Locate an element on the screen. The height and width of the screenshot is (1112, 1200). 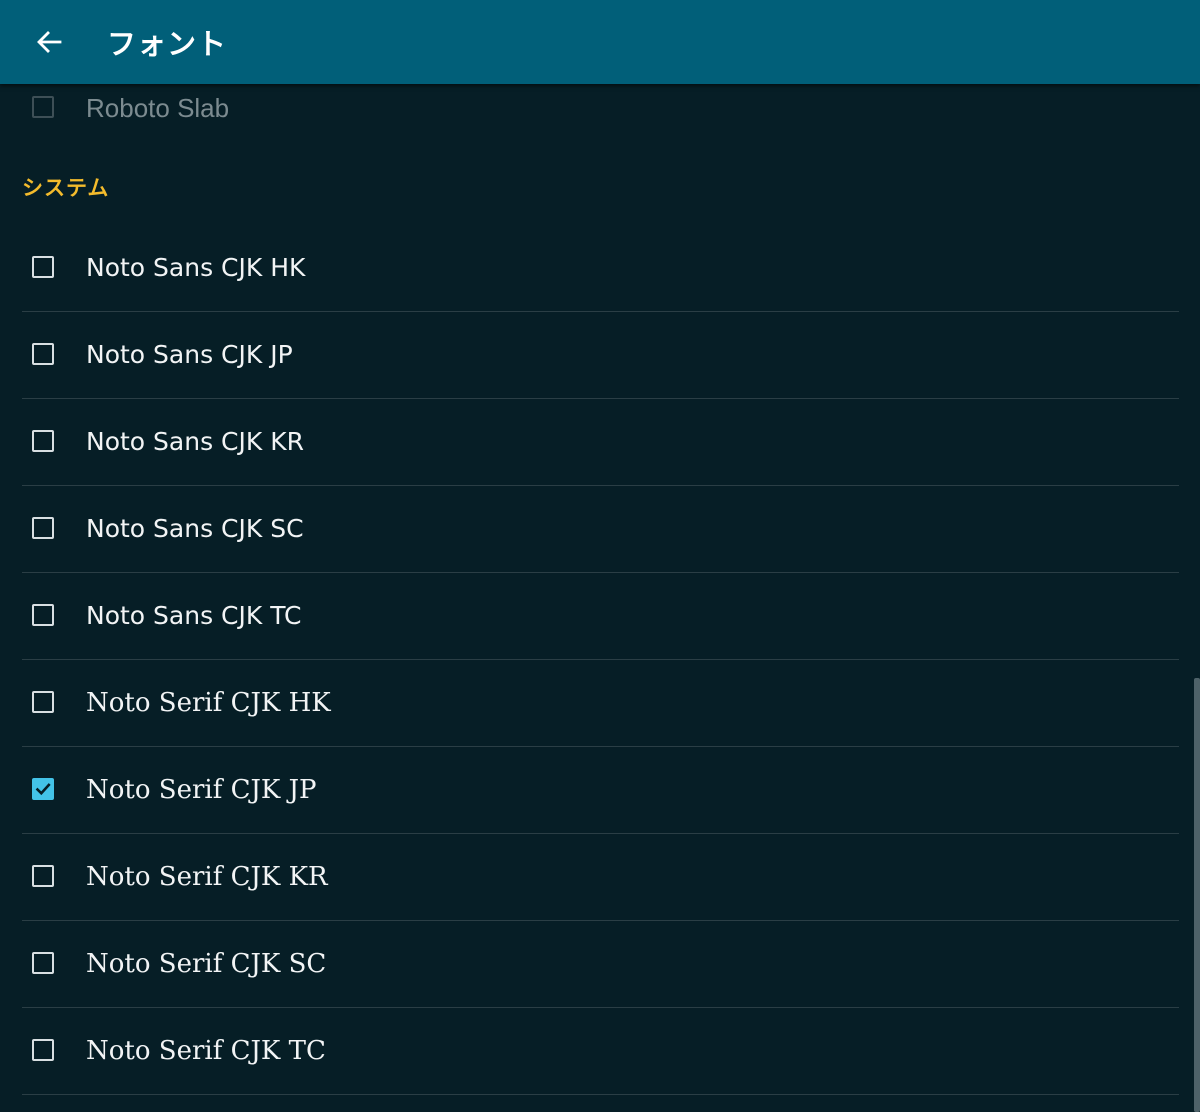
font-item-label: Noto Sans CJK SC is located at coordinates (195, 528).